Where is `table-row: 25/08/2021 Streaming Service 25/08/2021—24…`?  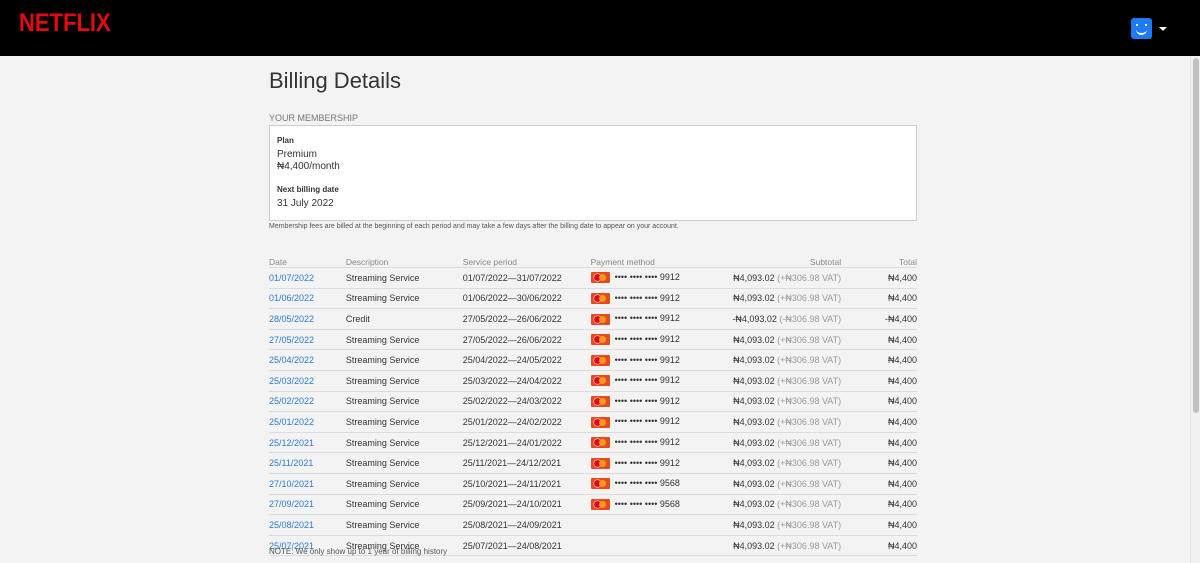
table-row: 25/08/2021 Streaming Service 25/08/2021—24… is located at coordinates (593, 525).